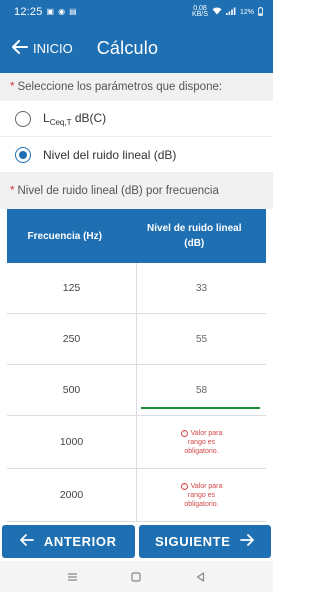  I want to click on status-left: 12:25 ▣ ◉ ▤, so click(45, 12).